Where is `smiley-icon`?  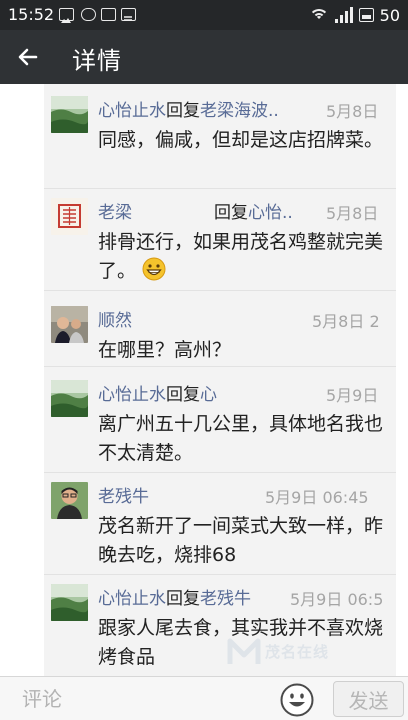
smiley-icon is located at coordinates (297, 700).